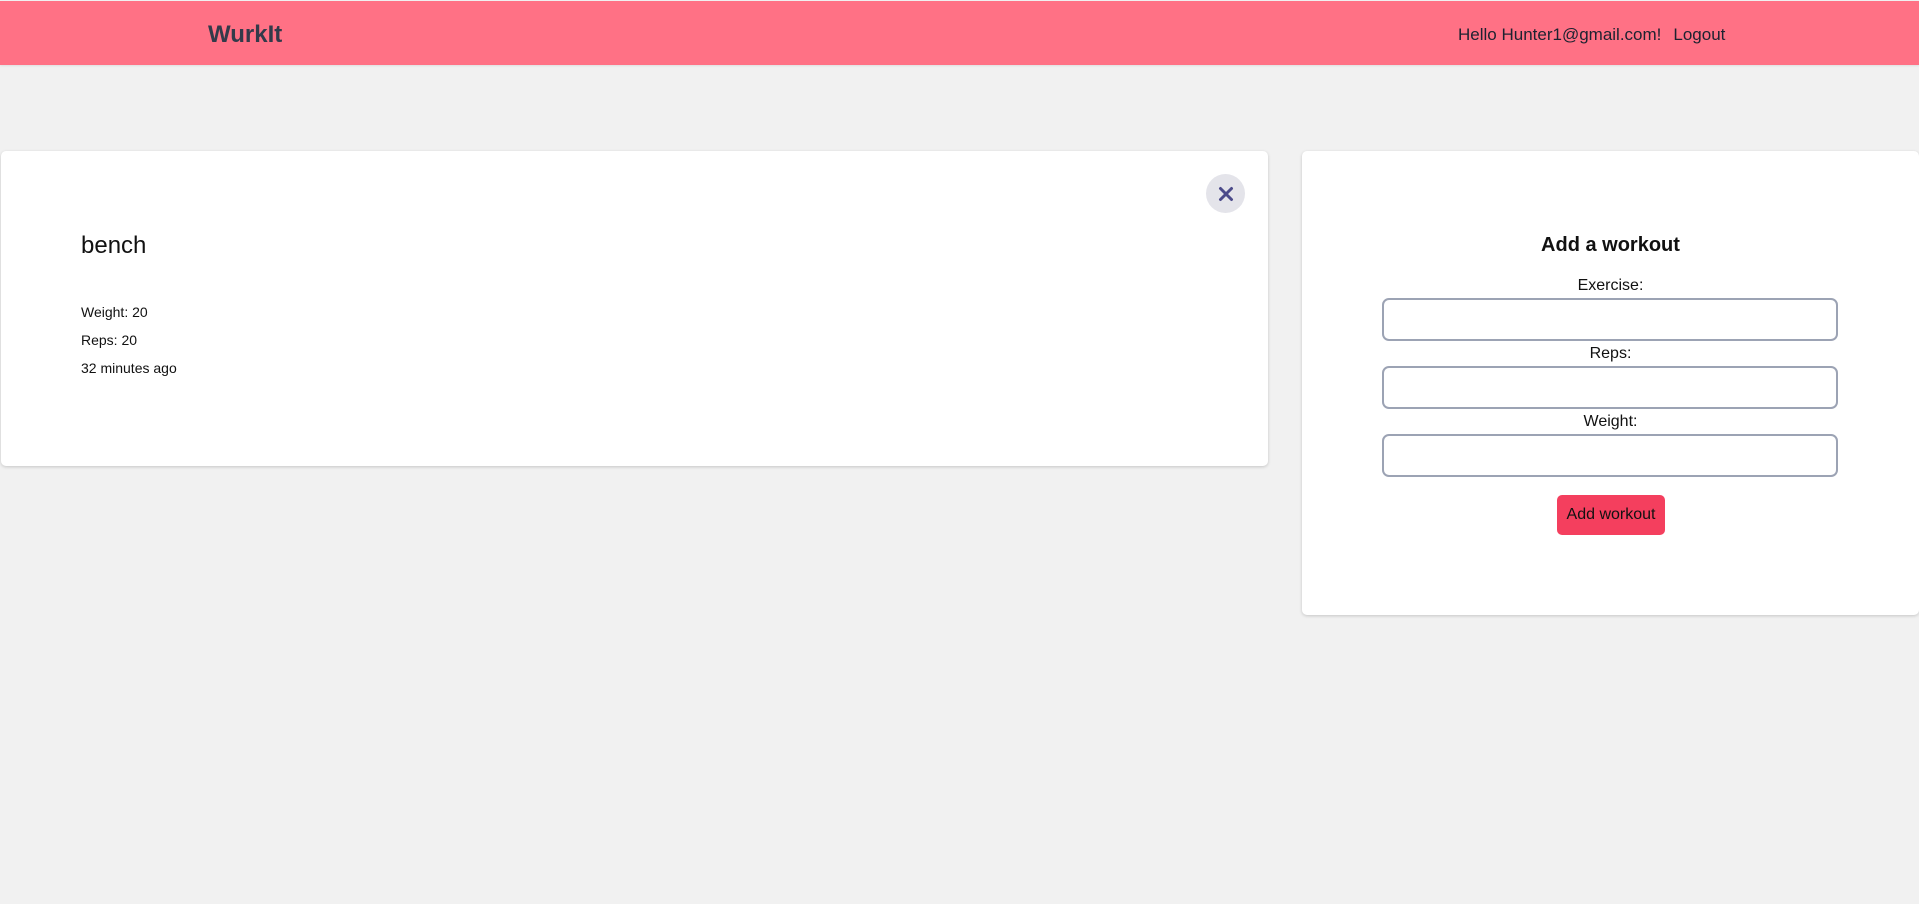 The image size is (1919, 904). I want to click on workout-exercise-title: bench, so click(114, 245).